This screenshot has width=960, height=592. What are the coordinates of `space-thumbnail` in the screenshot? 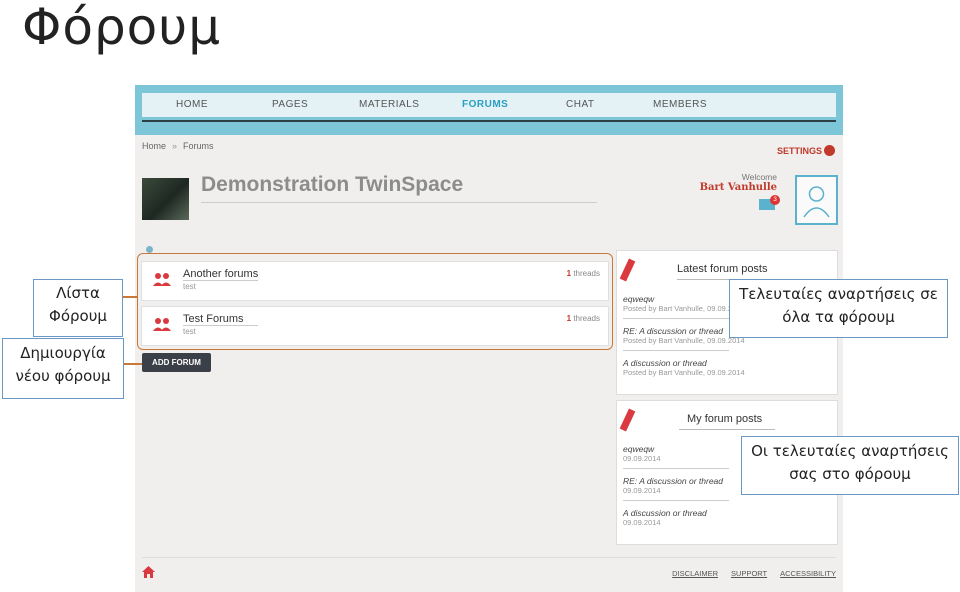 It's located at (165, 199).